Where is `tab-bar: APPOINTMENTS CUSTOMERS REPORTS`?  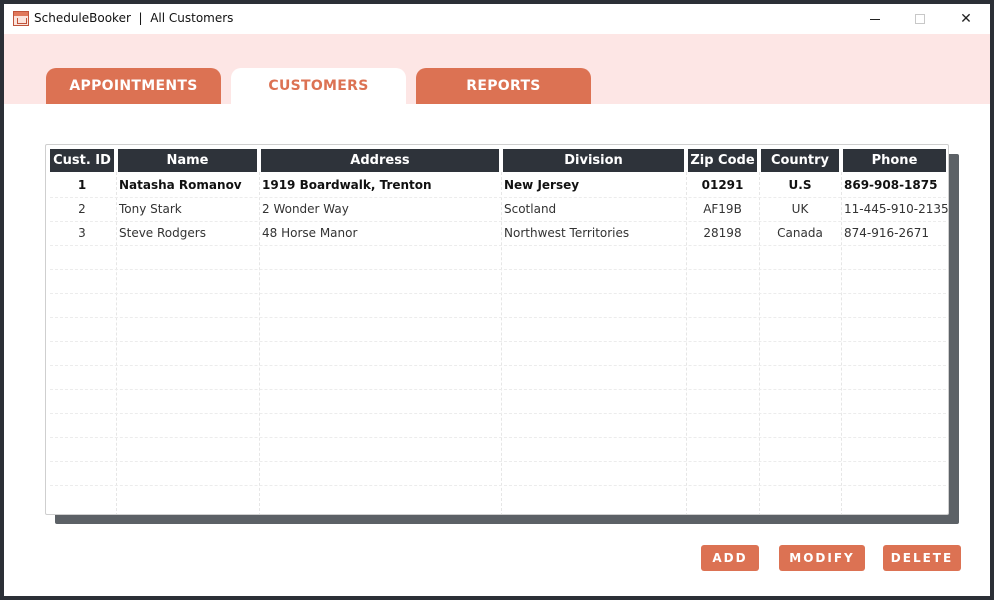
tab-bar: APPOINTMENTS CUSTOMERS REPORTS is located at coordinates (497, 69).